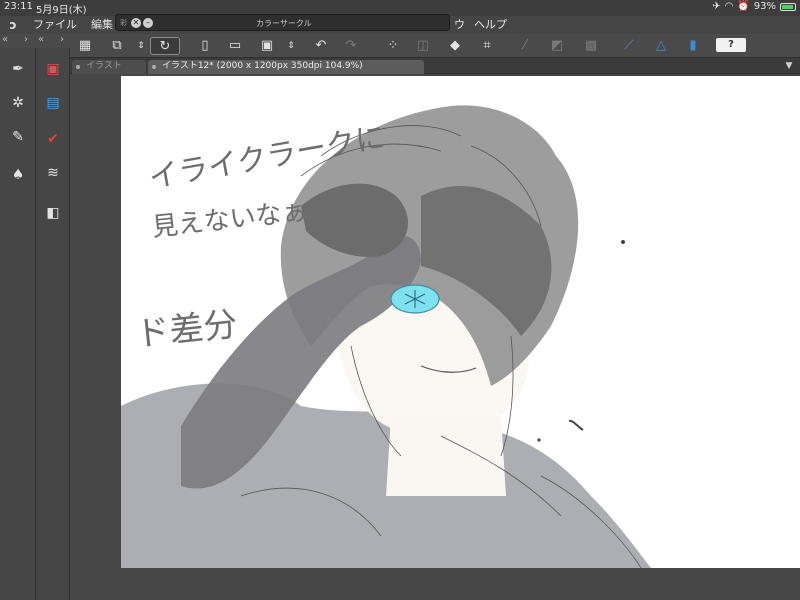  Describe the element at coordinates (487, 46) in the screenshot. I see `crop-icon: ⌗` at that location.